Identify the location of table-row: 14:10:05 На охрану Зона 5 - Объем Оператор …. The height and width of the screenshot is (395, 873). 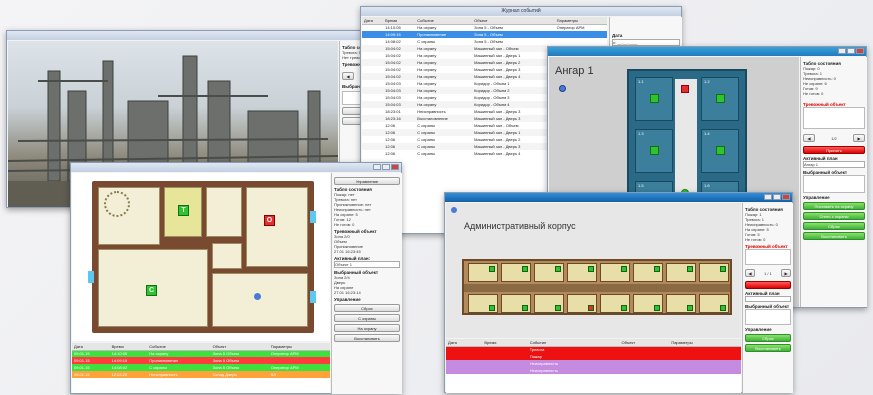
(484, 27).